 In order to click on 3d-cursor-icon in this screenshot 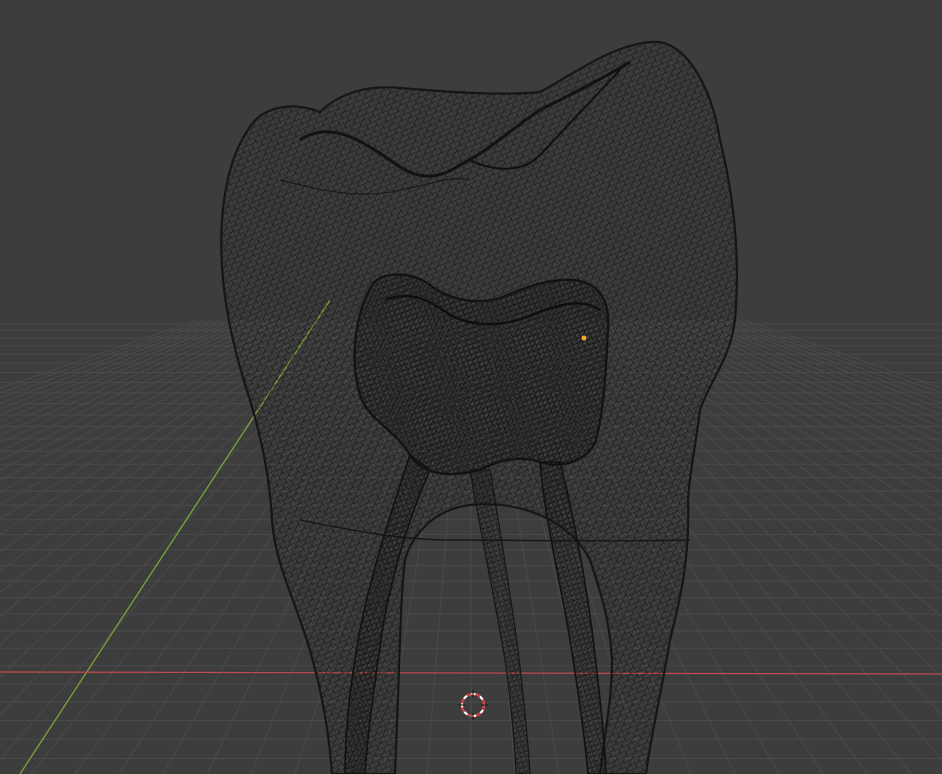, I will do `click(473, 705)`.